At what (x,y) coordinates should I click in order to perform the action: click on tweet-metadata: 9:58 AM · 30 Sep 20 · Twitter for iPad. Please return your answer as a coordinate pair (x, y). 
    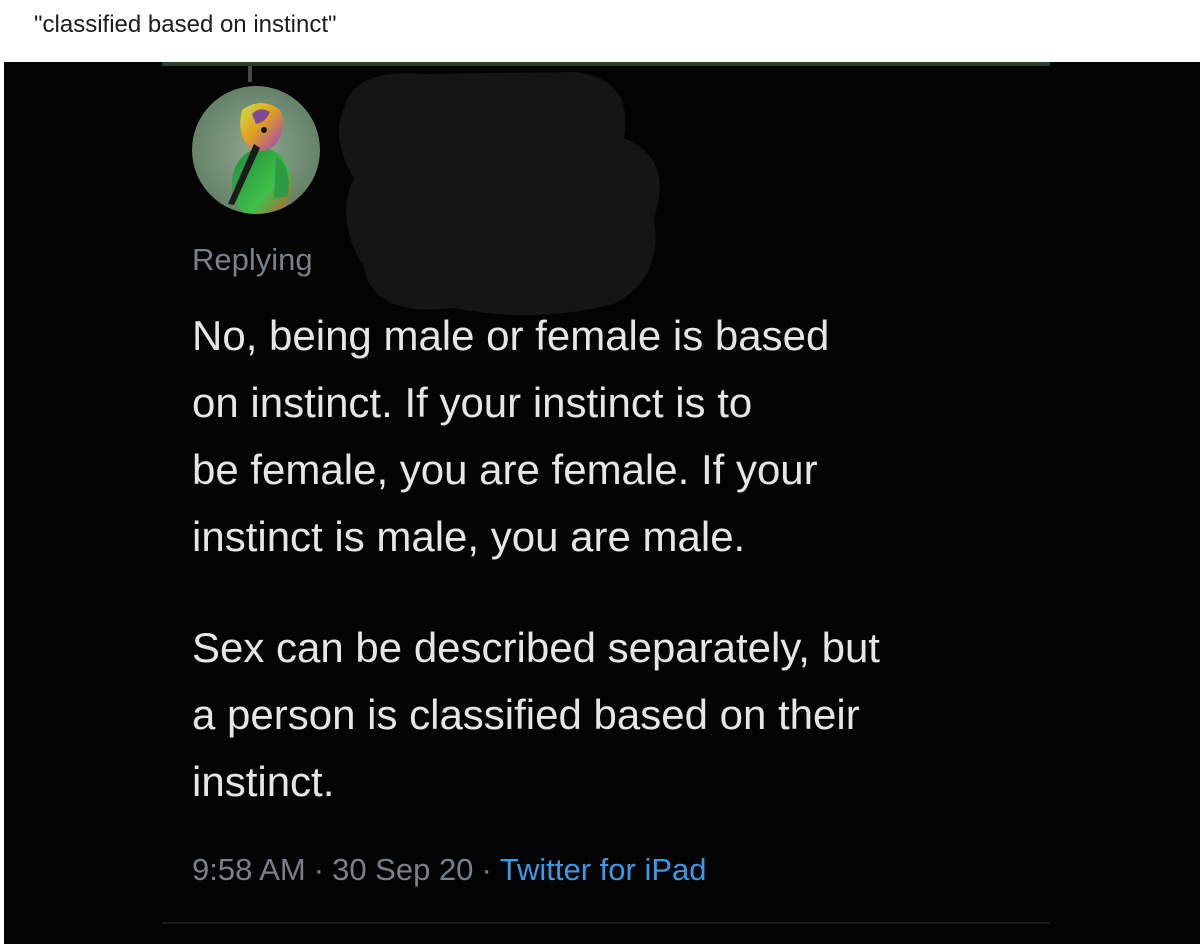
    Looking at the image, I should click on (449, 870).